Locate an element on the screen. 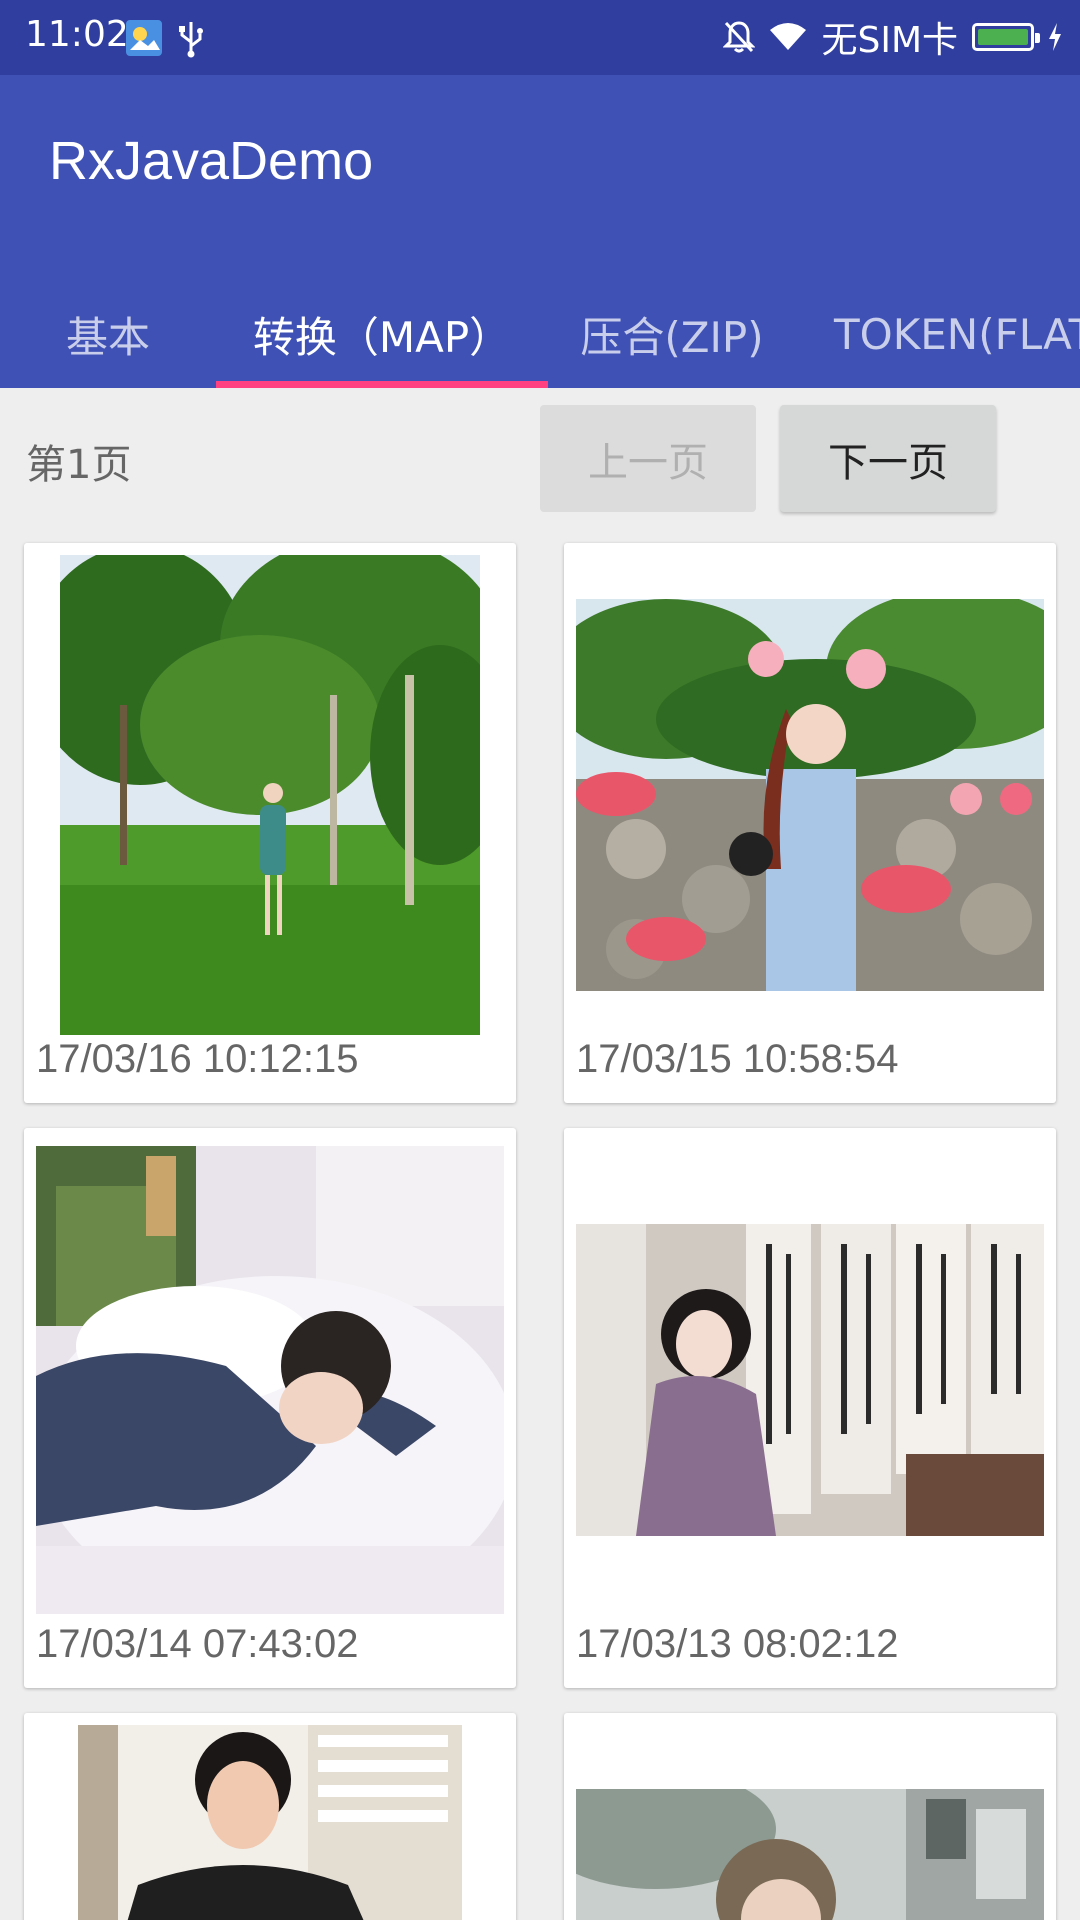 The width and height of the screenshot is (1080, 1920). notifications-off-icon is located at coordinates (739, 37).